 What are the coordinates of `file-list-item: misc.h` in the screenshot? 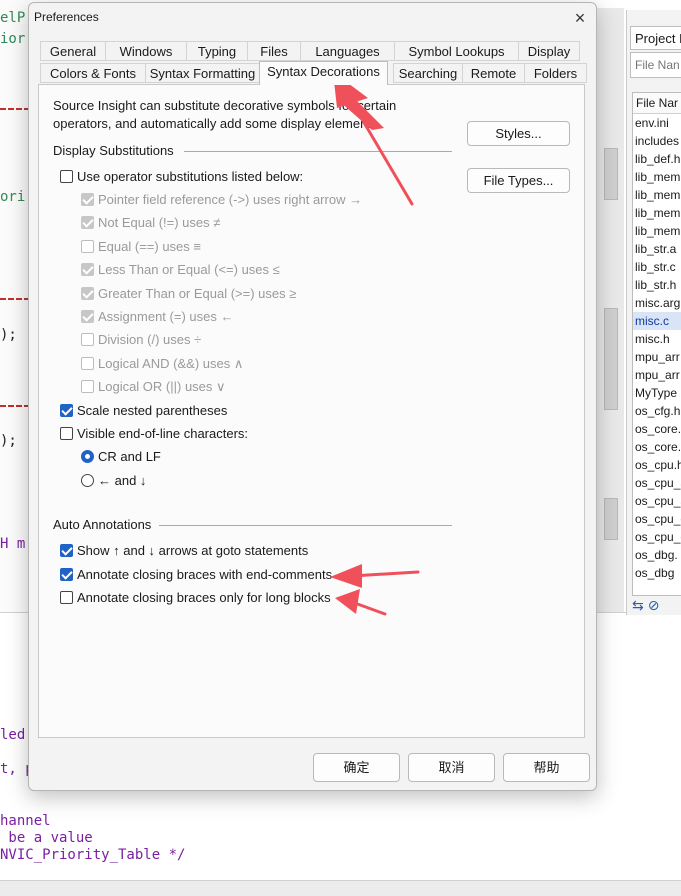 It's located at (657, 339).